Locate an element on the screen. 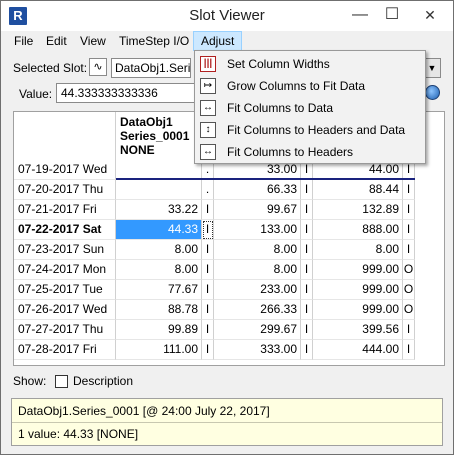  cell-value: 77.67 is located at coordinates (159, 290).